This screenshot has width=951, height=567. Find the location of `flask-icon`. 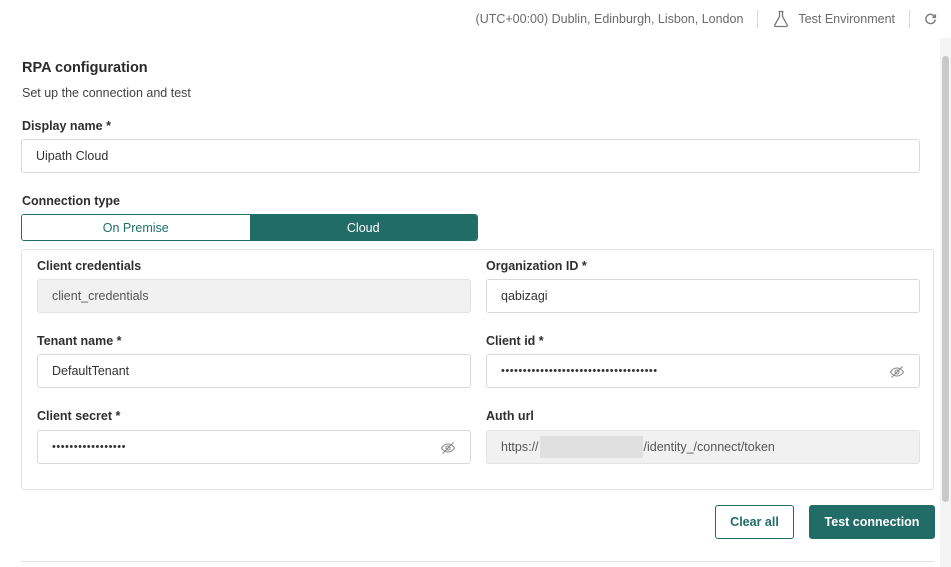

flask-icon is located at coordinates (781, 19).